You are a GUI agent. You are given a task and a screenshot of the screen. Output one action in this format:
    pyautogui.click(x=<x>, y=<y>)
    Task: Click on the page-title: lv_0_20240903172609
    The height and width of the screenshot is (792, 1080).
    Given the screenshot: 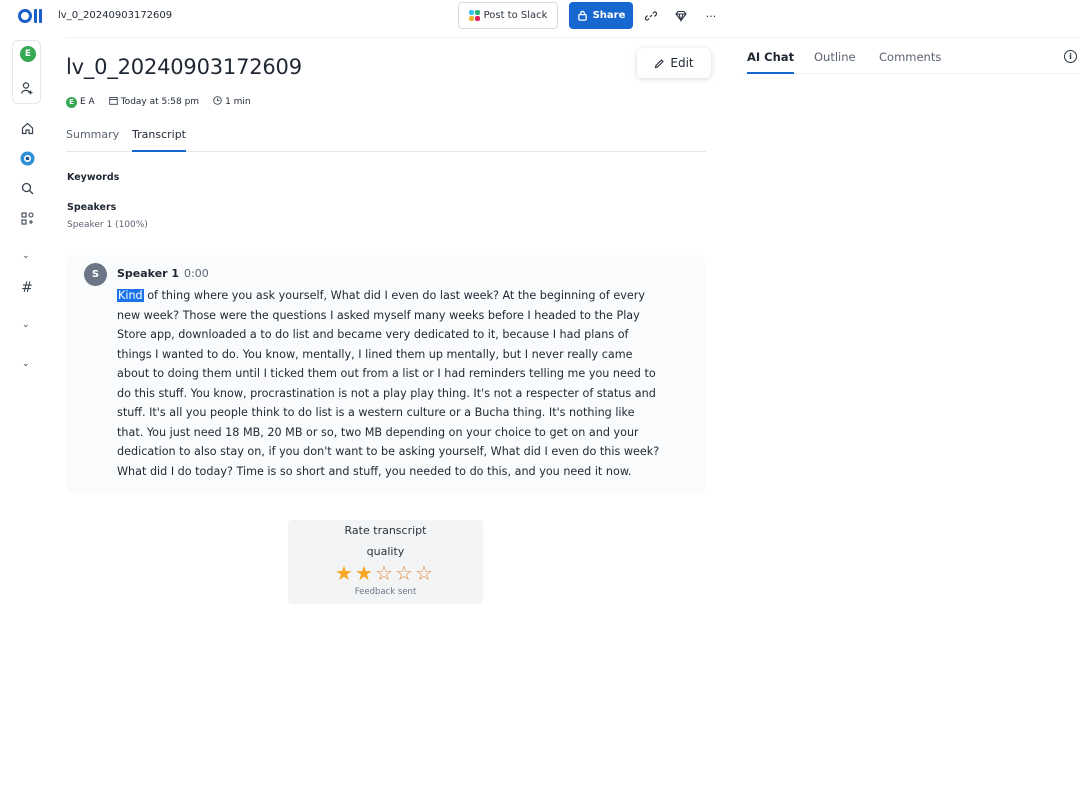 What is the action you would take?
    pyautogui.click(x=184, y=67)
    